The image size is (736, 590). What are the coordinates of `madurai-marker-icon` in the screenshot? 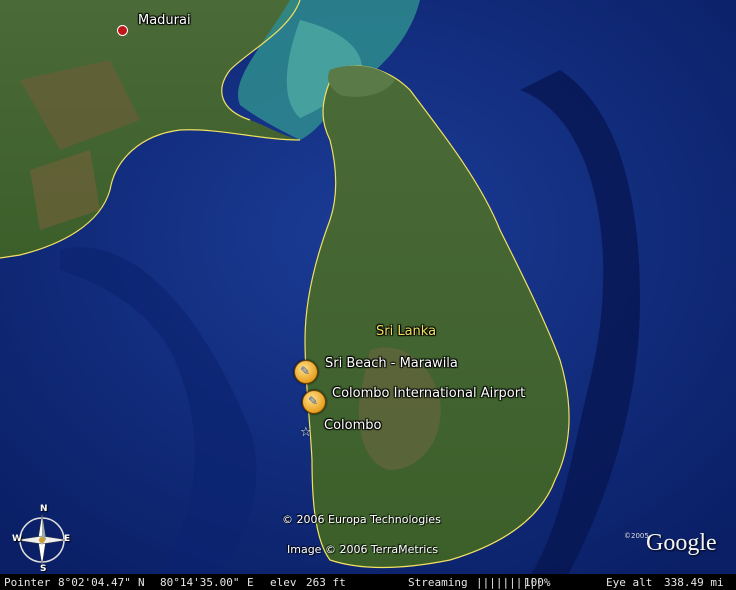 It's located at (122, 30).